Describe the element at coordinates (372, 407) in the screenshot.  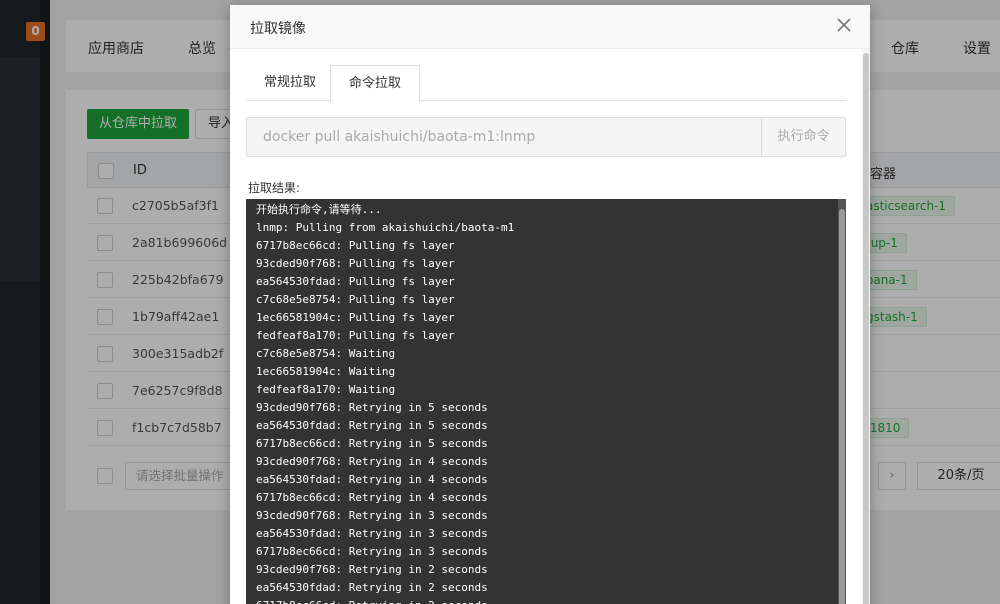
I see `console-line: 93cded90f768: Retrying in 5 seconds` at that location.